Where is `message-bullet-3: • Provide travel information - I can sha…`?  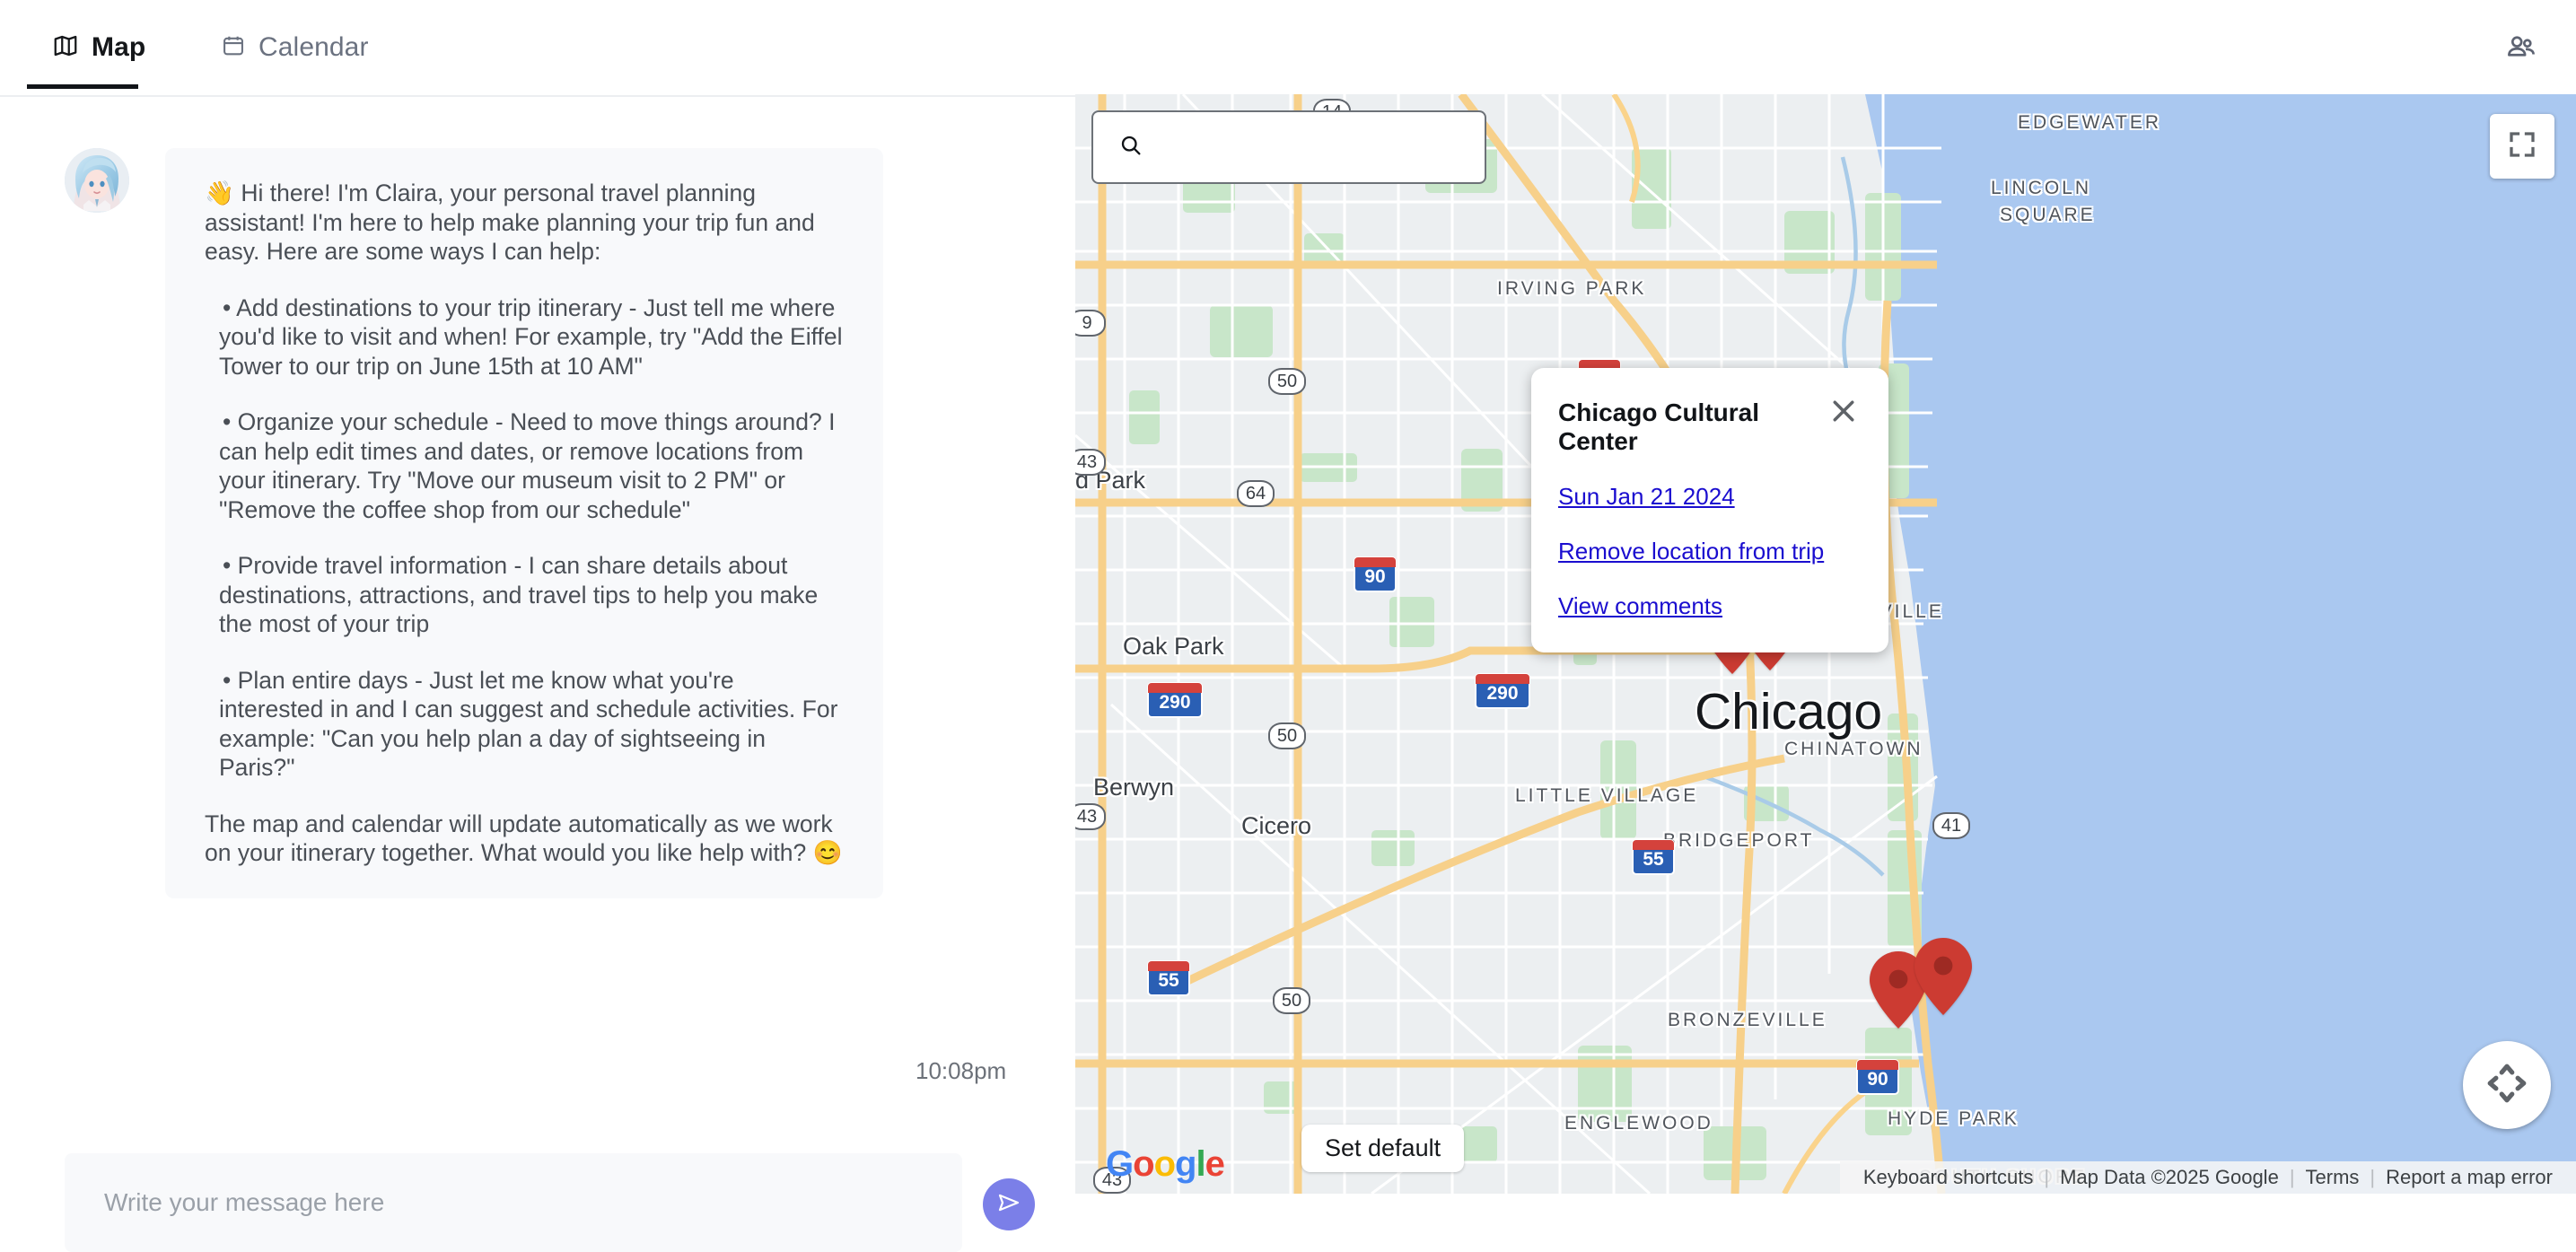
message-bullet-3: • Provide travel information - I can sha… is located at coordinates (519, 594).